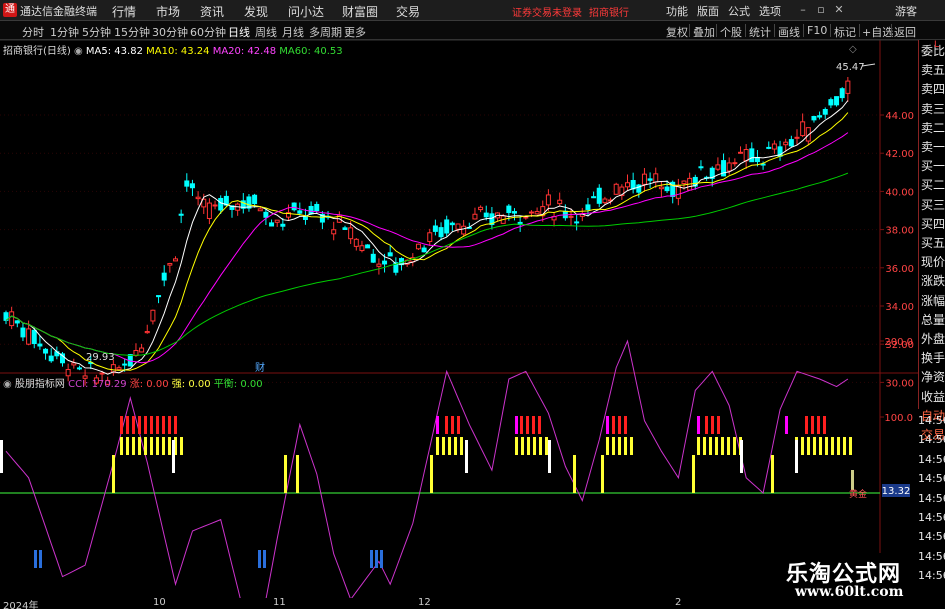  What do you see at coordinates (355, 32) in the screenshot?
I see `period-more: 更多` at bounding box center [355, 32].